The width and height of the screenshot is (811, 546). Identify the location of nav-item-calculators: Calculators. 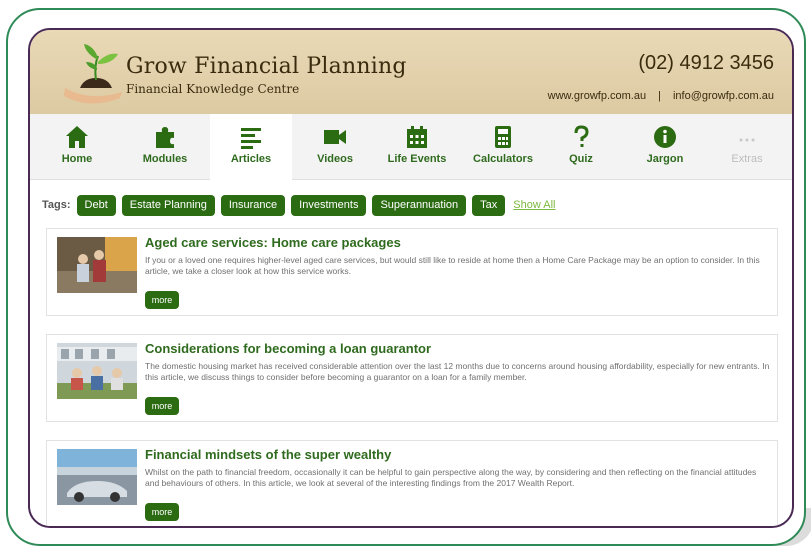
(503, 147).